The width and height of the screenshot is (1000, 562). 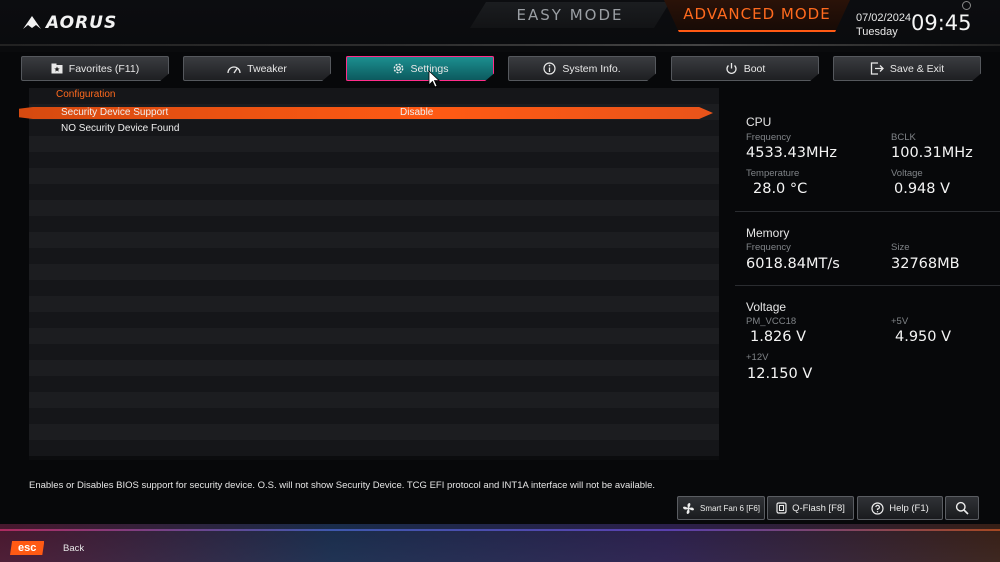 What do you see at coordinates (923, 337) in the screenshot?
I see `p5v-value: 4.950 V` at bounding box center [923, 337].